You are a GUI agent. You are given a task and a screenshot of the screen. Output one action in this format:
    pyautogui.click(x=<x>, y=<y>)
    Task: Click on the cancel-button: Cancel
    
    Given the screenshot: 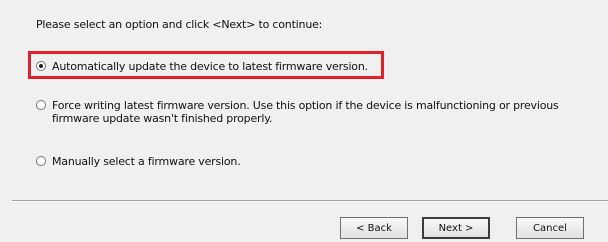 What is the action you would take?
    pyautogui.click(x=550, y=228)
    